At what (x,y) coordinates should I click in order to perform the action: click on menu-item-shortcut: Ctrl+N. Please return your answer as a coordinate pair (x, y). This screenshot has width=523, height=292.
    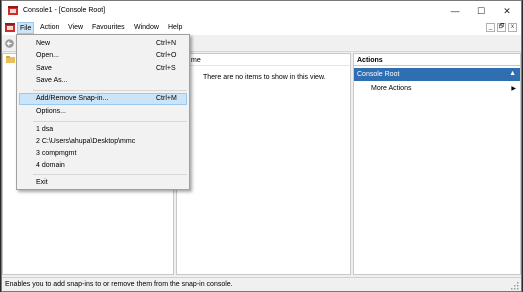
    Looking at the image, I should click on (166, 43).